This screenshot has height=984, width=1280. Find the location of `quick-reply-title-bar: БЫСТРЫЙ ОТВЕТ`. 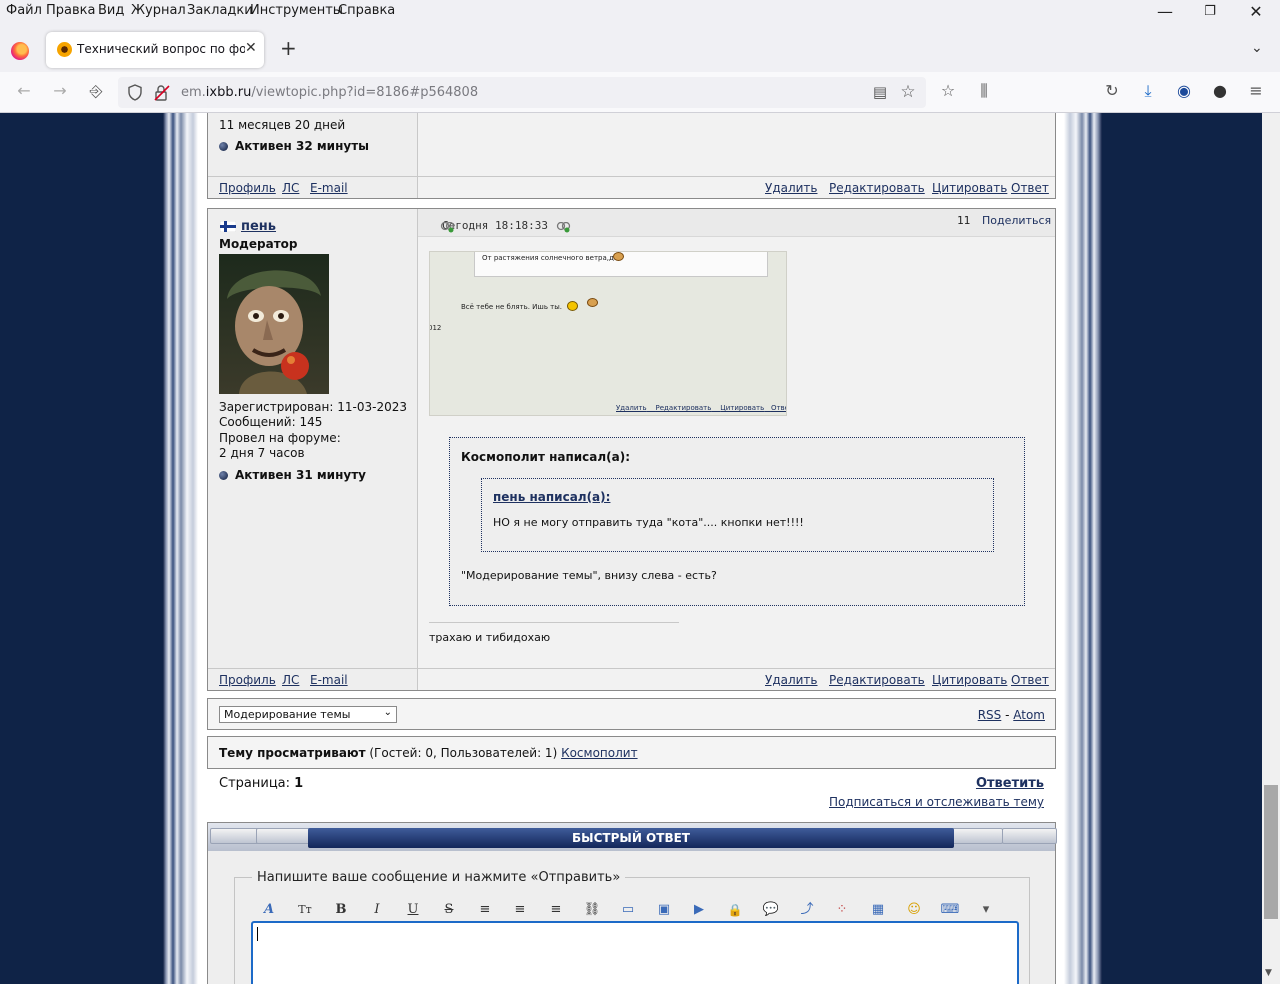

quick-reply-title-bar: БЫСТРЫЙ ОТВЕТ is located at coordinates (631, 838).